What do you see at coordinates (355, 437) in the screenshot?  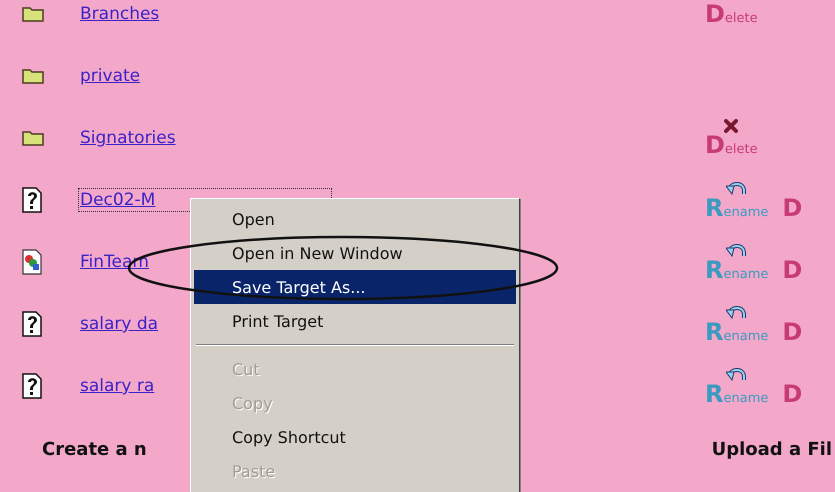 I see `menu-item: Copy Shortcut` at bounding box center [355, 437].